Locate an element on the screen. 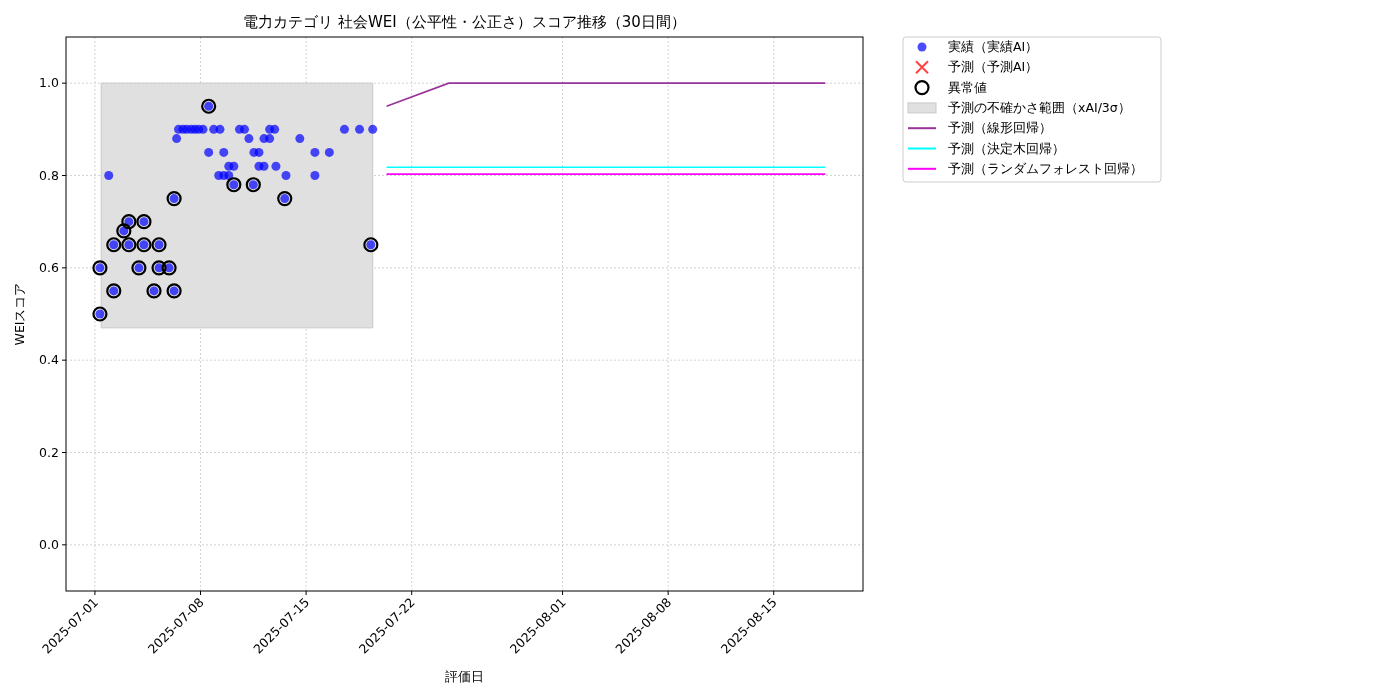  x-axis-label: 評価日 is located at coordinates (464, 676).